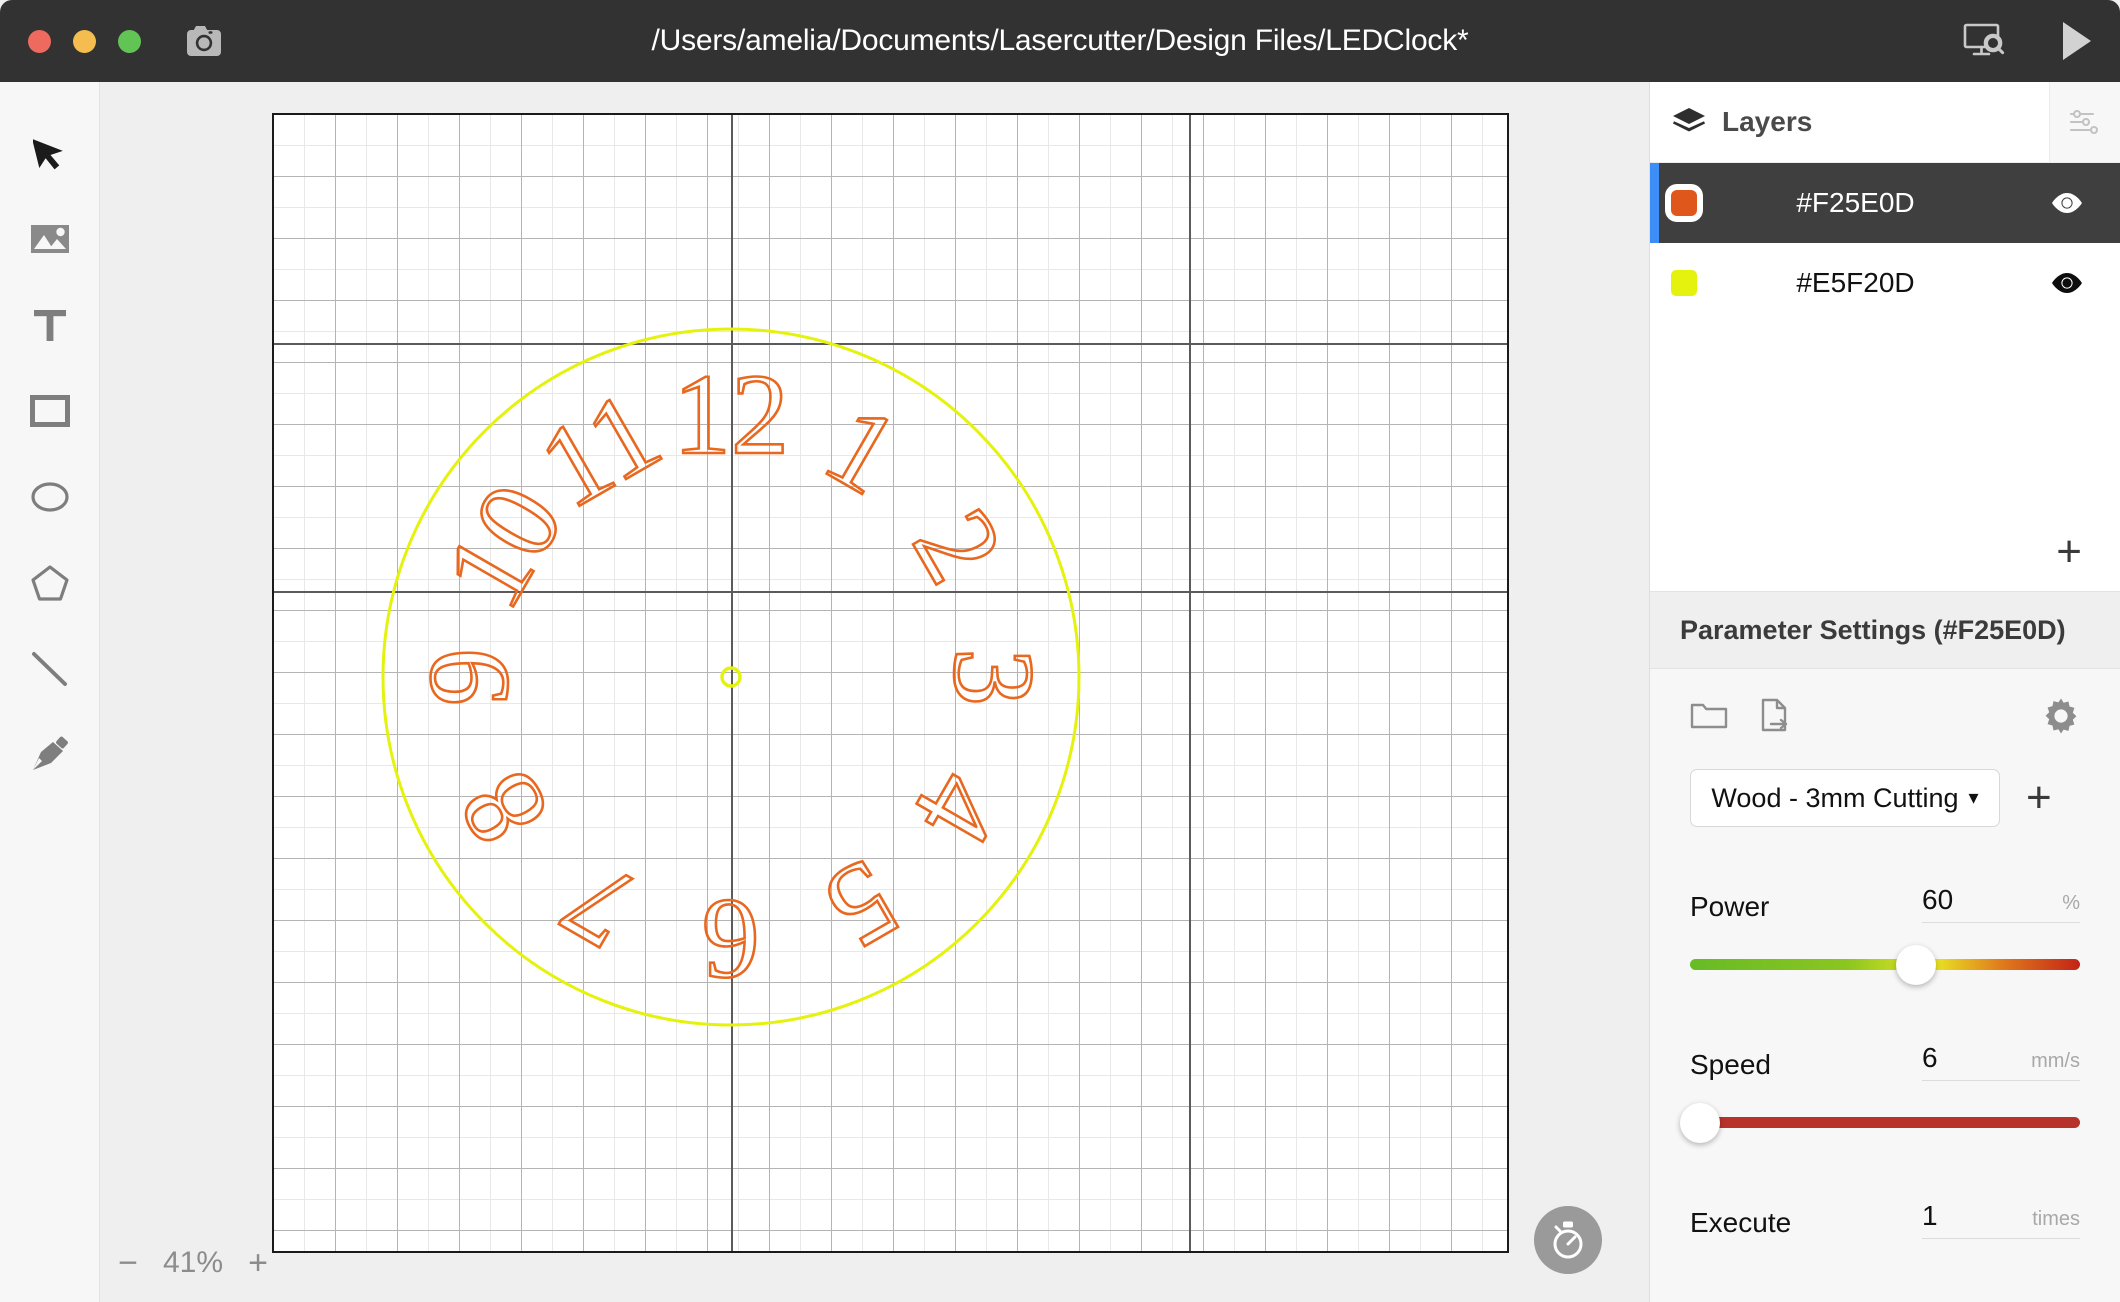 The height and width of the screenshot is (1302, 2120). What do you see at coordinates (958, 546) in the screenshot?
I see `clock-numeral: 2` at bounding box center [958, 546].